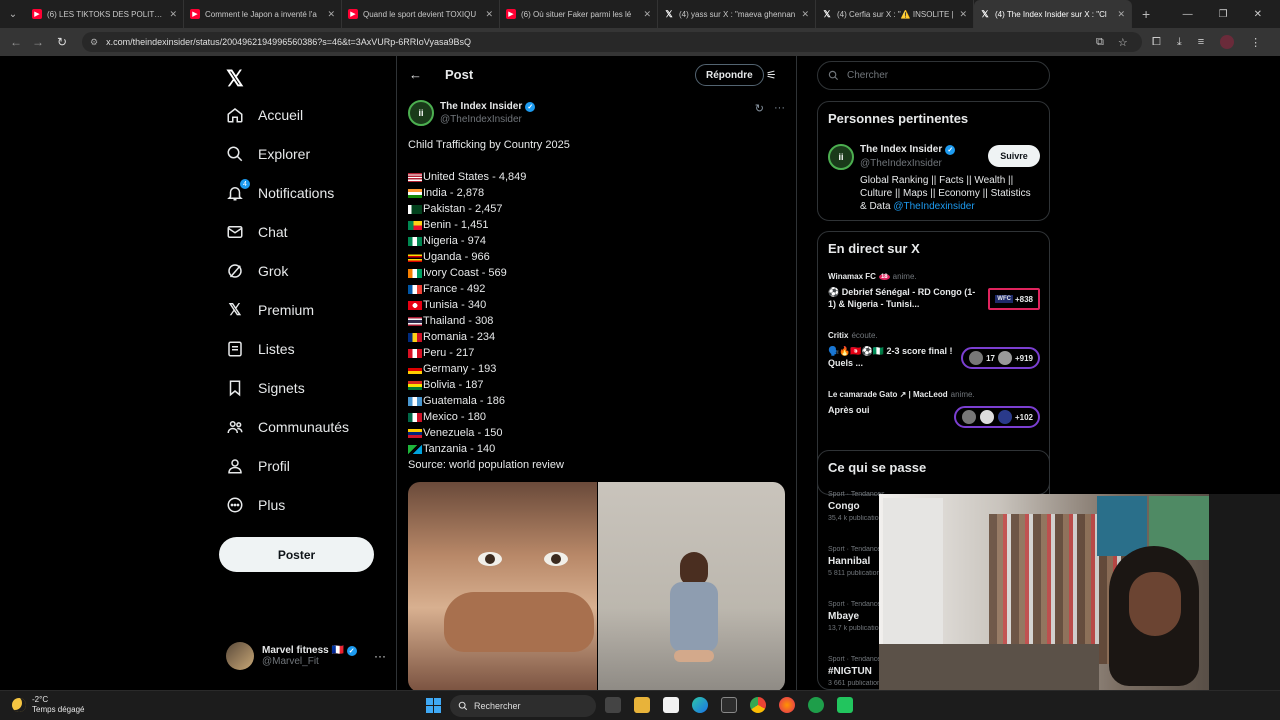 This screenshot has width=1280, height=720. Describe the element at coordinates (691, 586) in the screenshot. I see `media-image-girl-sitting` at that location.